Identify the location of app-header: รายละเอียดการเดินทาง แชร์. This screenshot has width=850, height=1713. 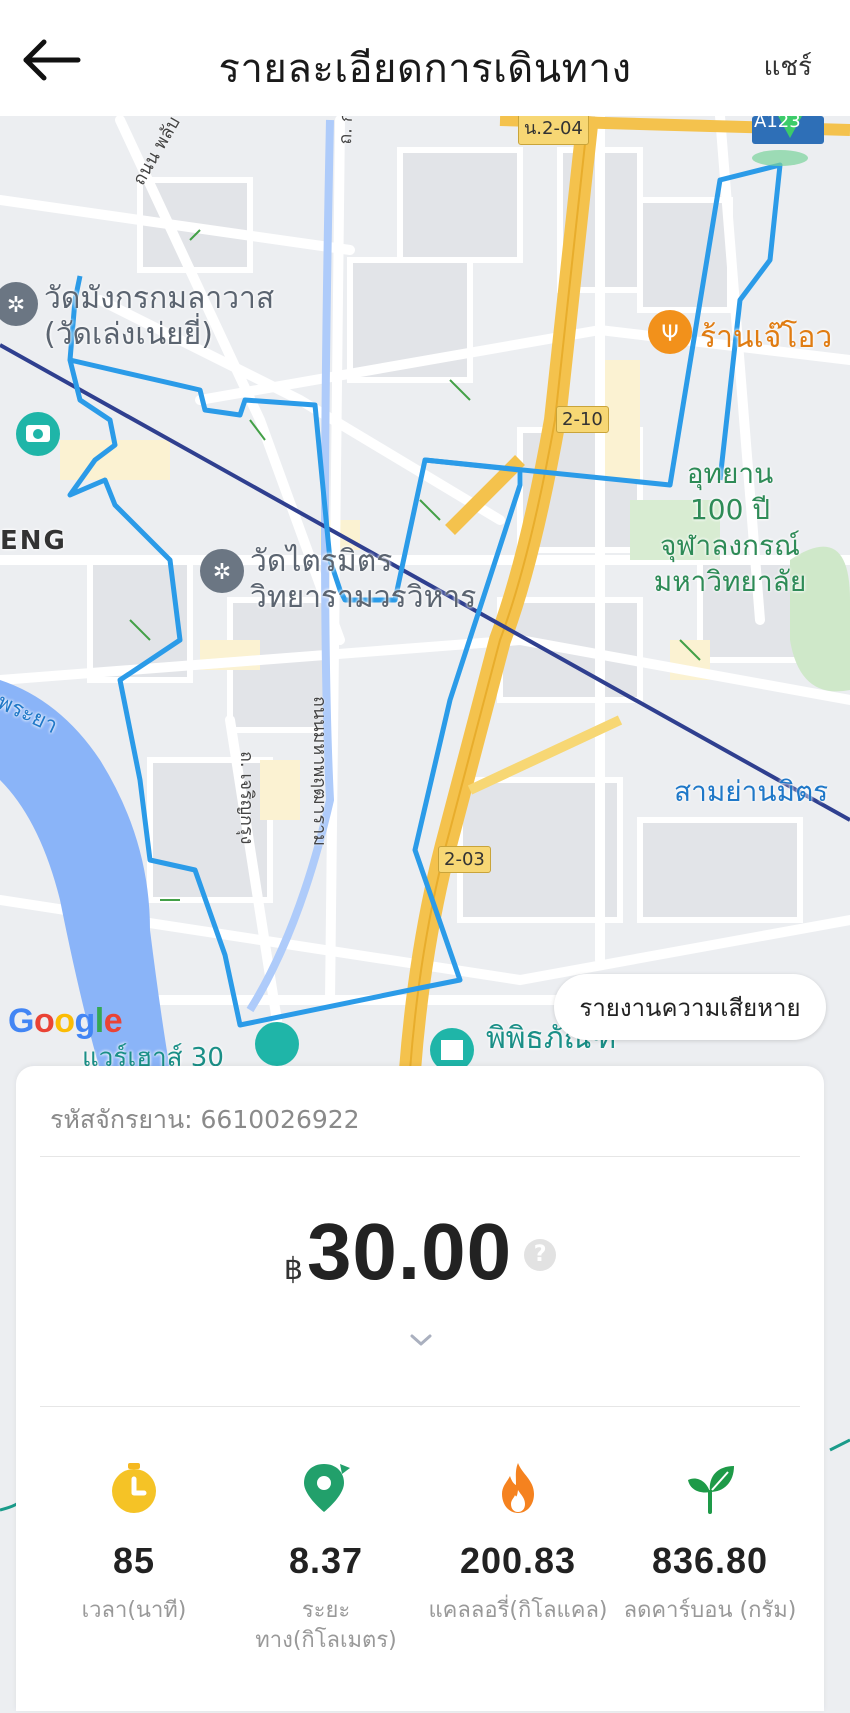
(425, 58).